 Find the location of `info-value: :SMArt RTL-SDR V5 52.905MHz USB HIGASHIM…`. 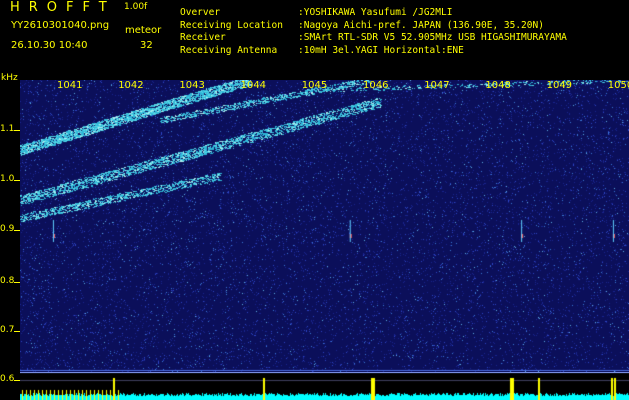

info-value: :SMArt RTL-SDR V5 52.905MHz USB HIGASHIM… is located at coordinates (432, 37).